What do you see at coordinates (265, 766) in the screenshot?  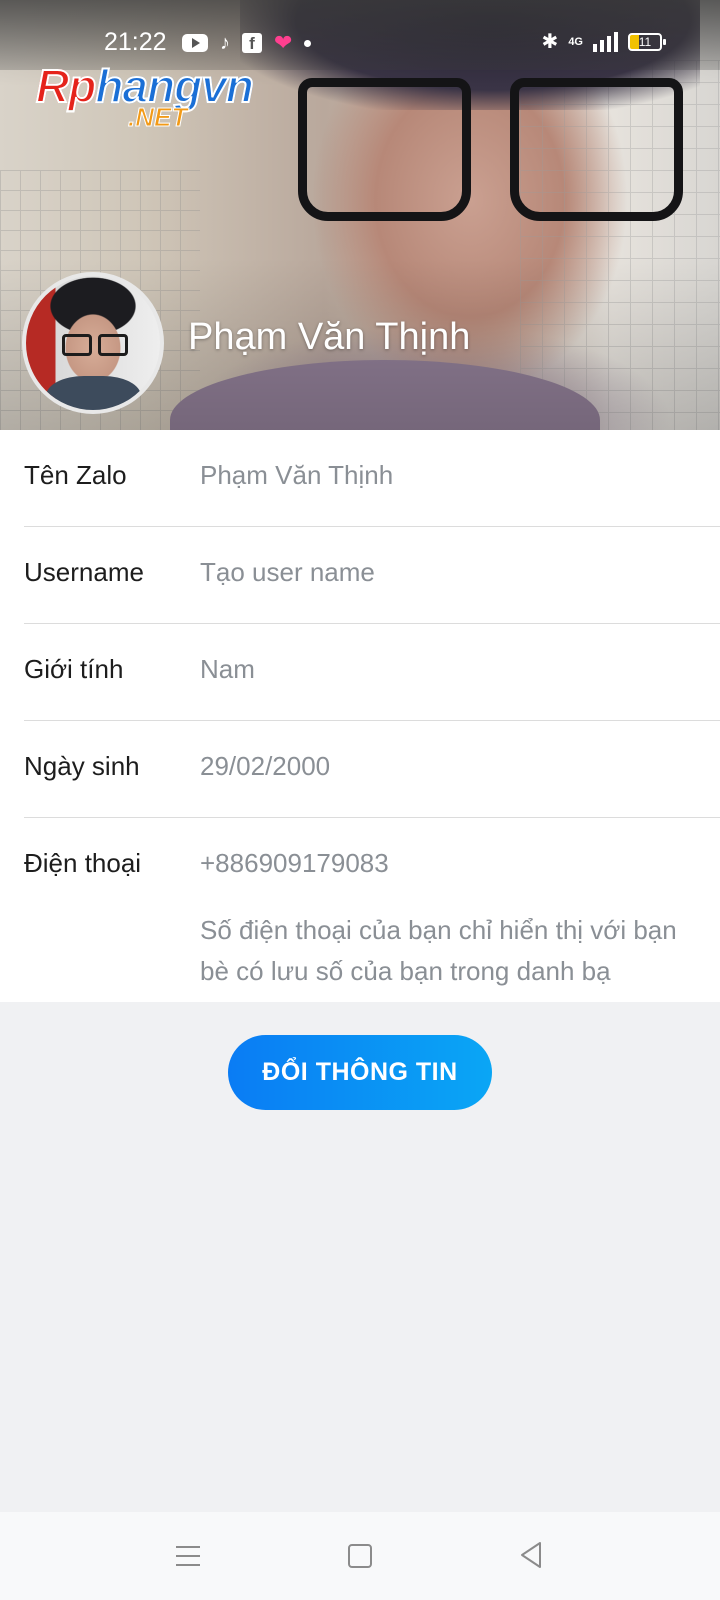 I see `birthday-value: 29/02/2000` at bounding box center [265, 766].